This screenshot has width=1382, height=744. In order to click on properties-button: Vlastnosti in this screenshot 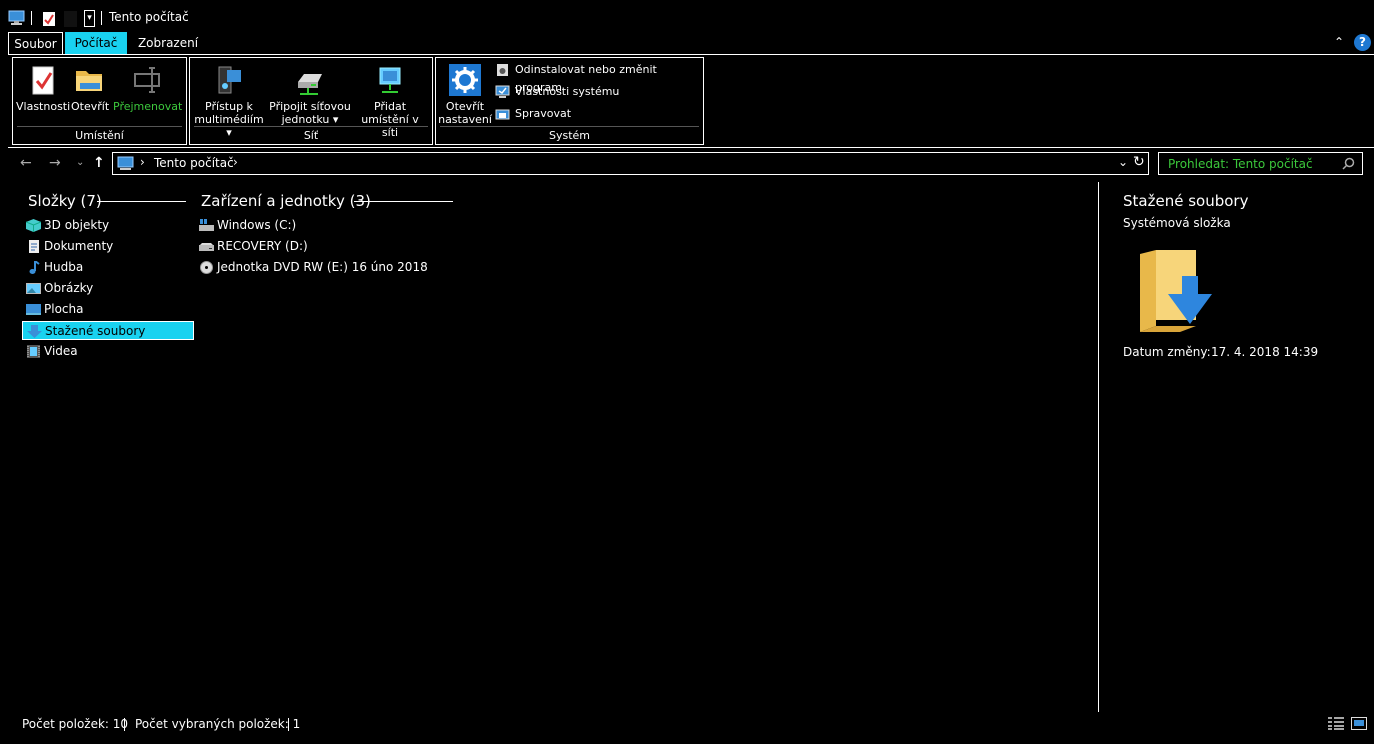, I will do `click(43, 88)`.